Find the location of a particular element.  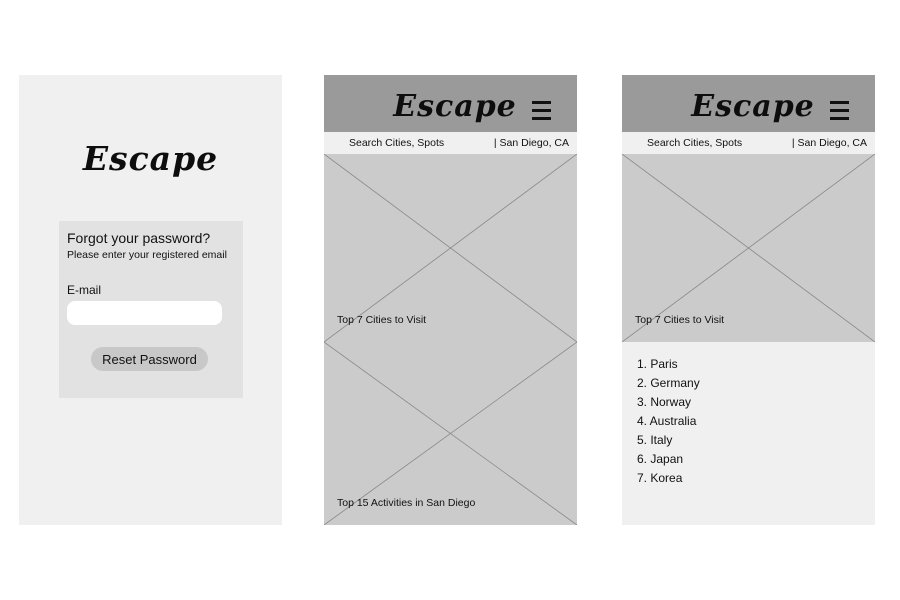

forgot-password-title: Forgot your password? is located at coordinates (139, 238).